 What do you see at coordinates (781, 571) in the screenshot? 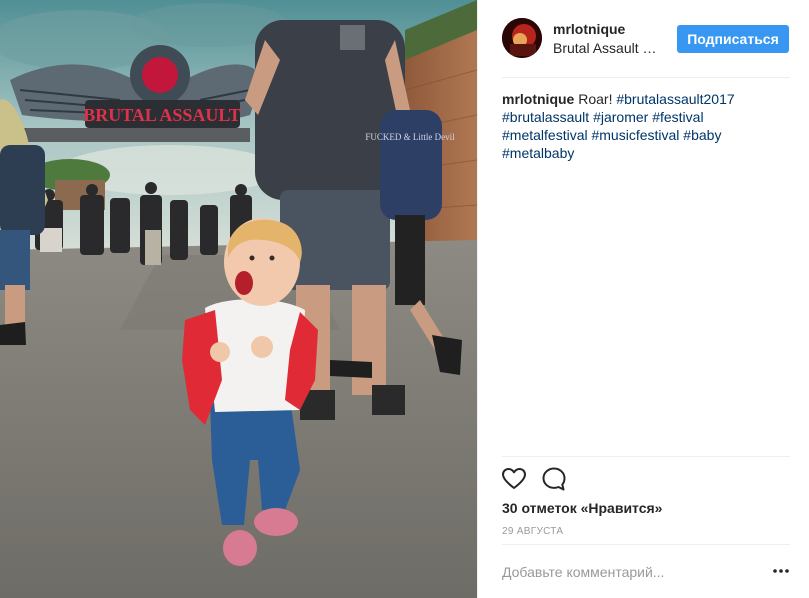
I see `more-options-icon` at bounding box center [781, 571].